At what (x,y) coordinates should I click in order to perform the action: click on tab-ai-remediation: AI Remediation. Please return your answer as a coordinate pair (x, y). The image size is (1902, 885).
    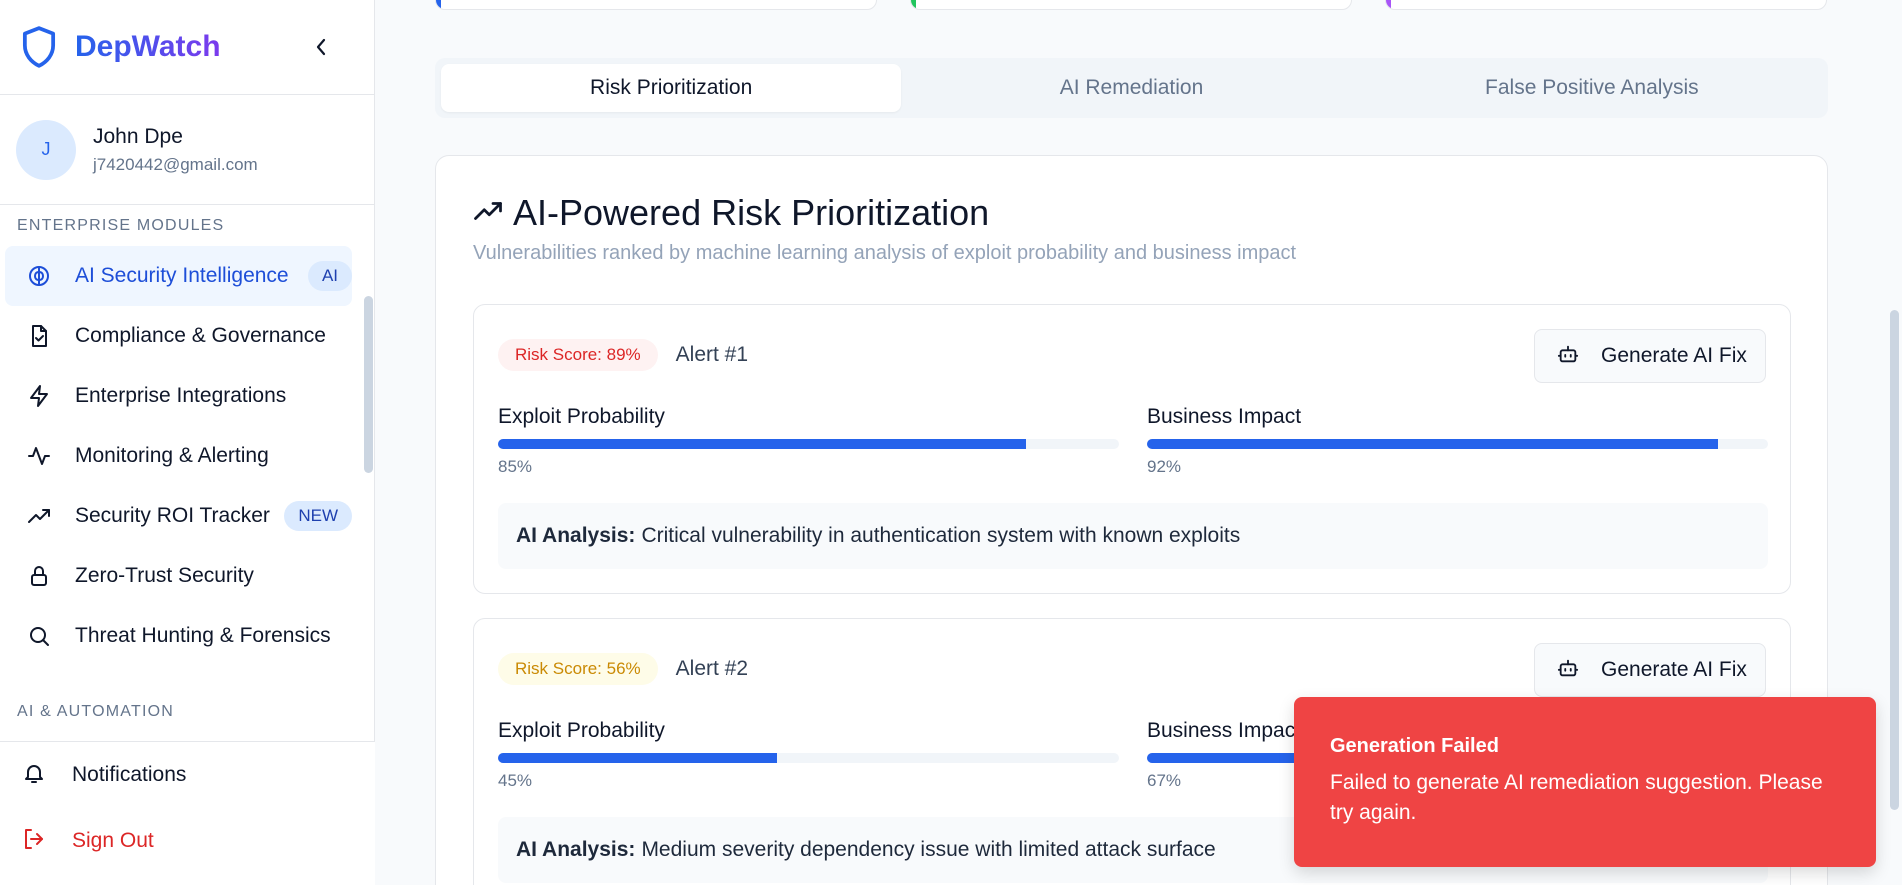
    Looking at the image, I should click on (1131, 88).